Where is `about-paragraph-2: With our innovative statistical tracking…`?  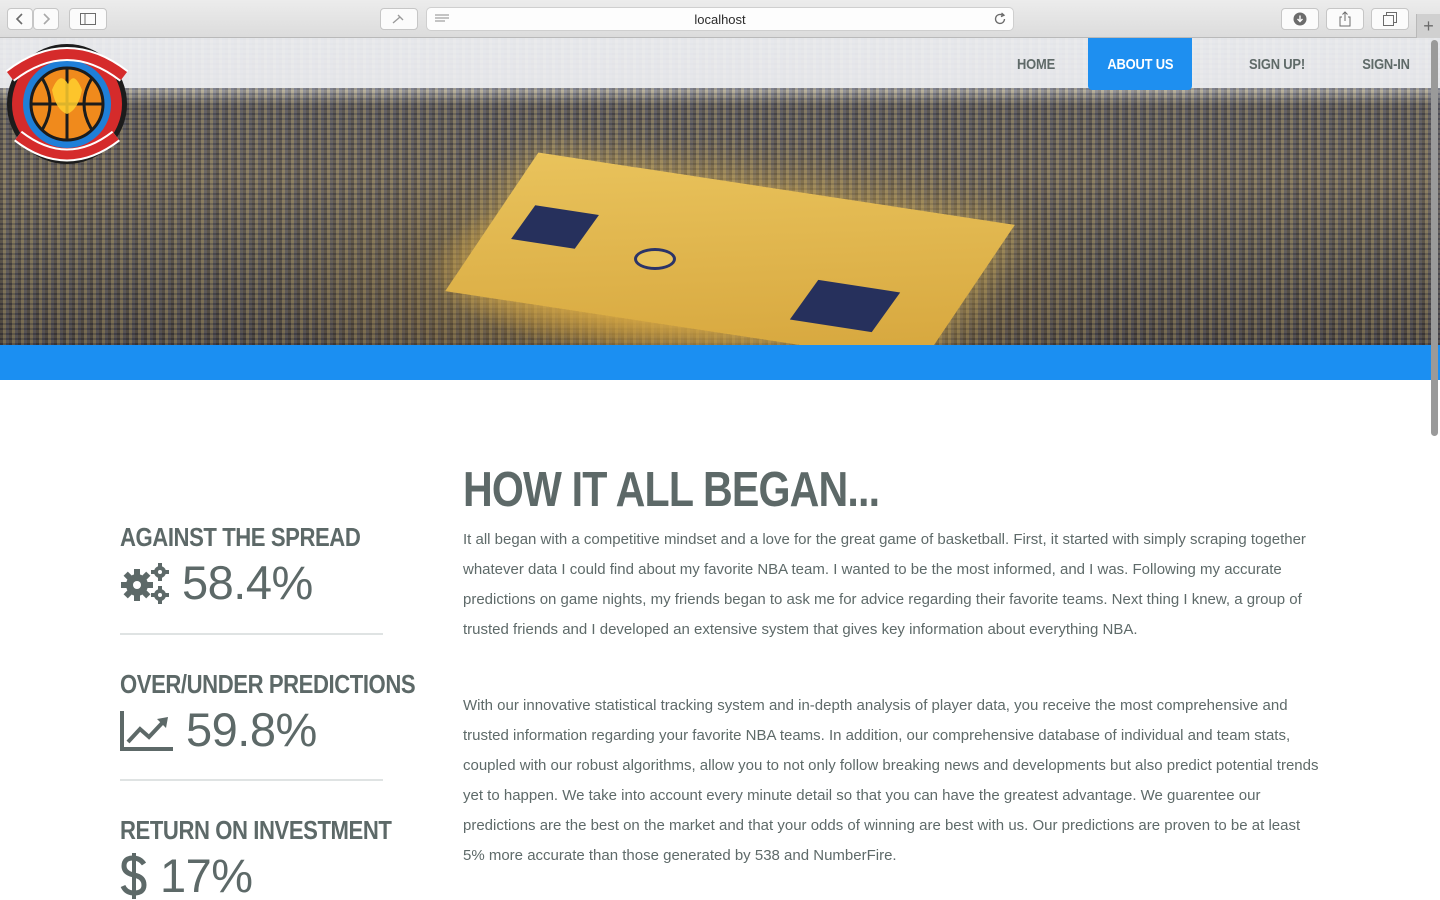
about-paragraph-2: With our innovative statistical tracking… is located at coordinates (891, 780).